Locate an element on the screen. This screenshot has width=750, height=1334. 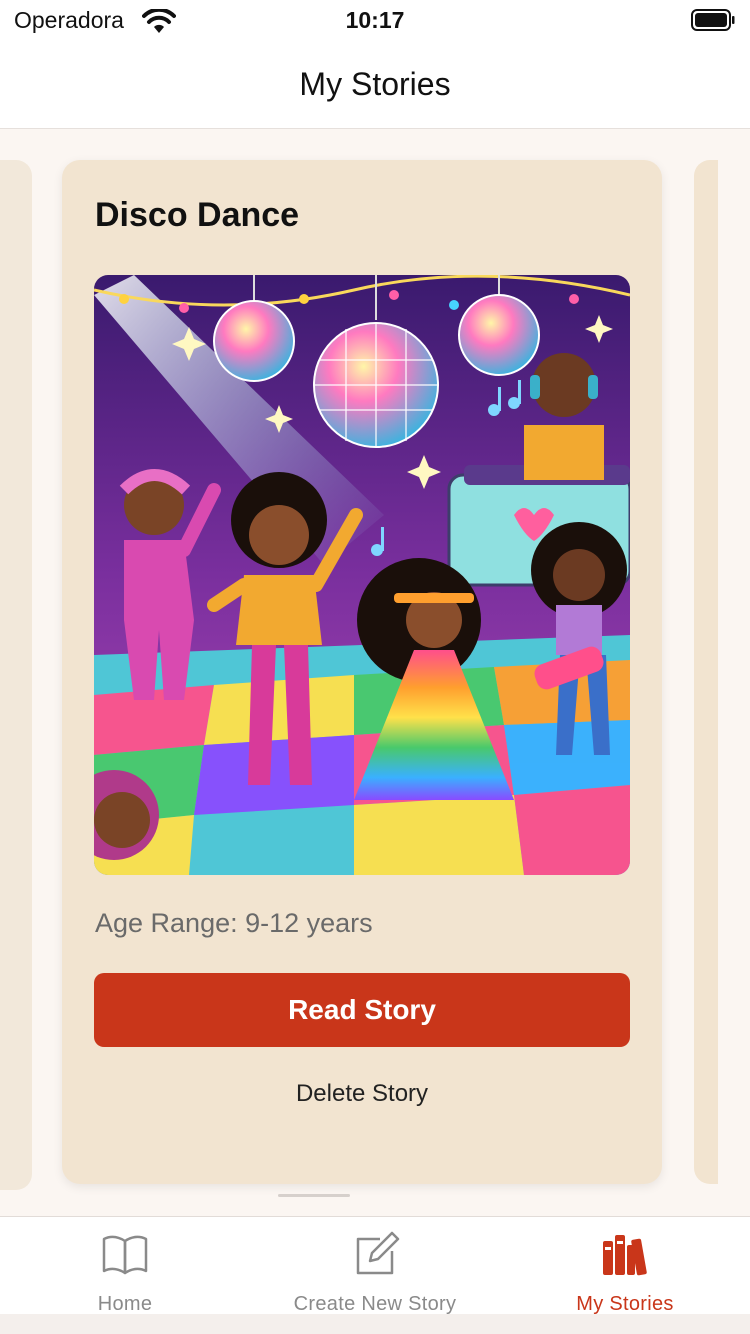
home-indicator-area is located at coordinates (375, 1324).